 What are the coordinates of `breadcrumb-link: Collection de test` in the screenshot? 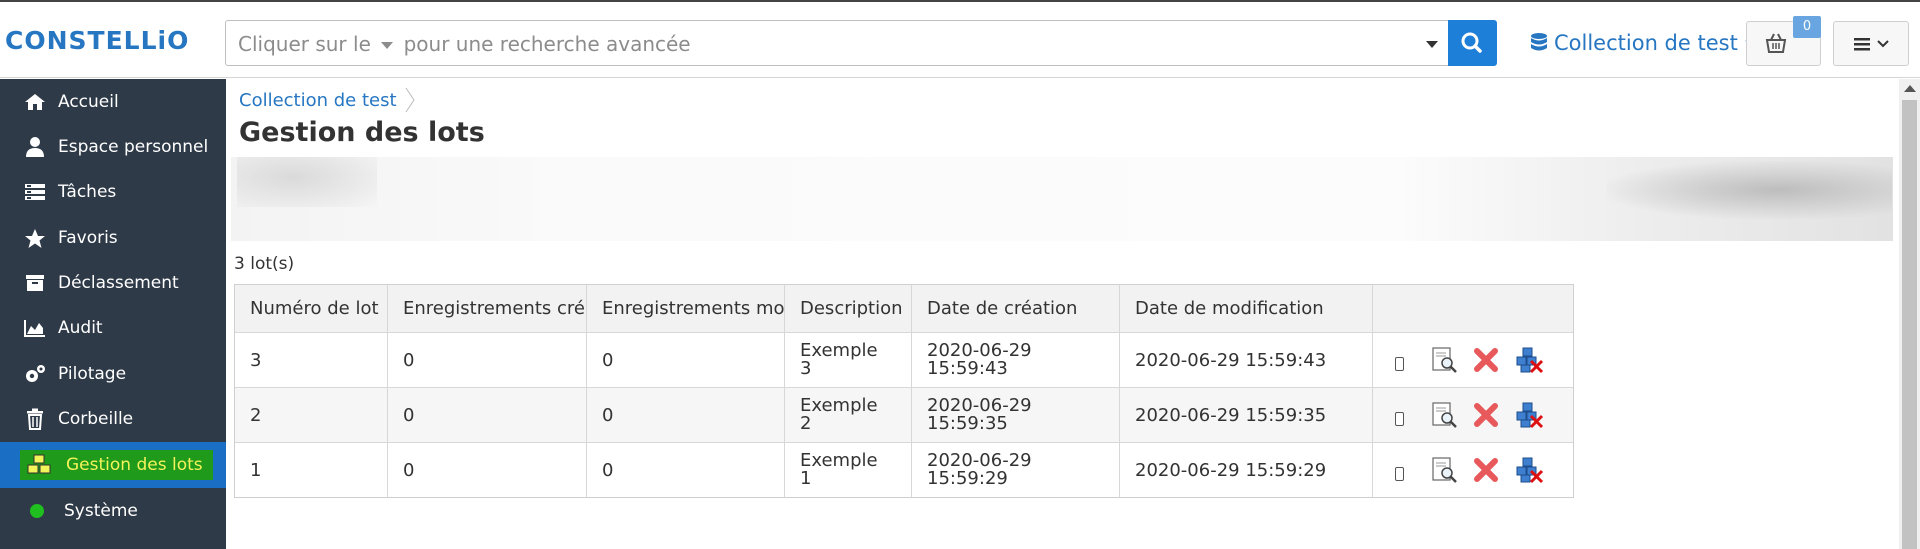 It's located at (318, 100).